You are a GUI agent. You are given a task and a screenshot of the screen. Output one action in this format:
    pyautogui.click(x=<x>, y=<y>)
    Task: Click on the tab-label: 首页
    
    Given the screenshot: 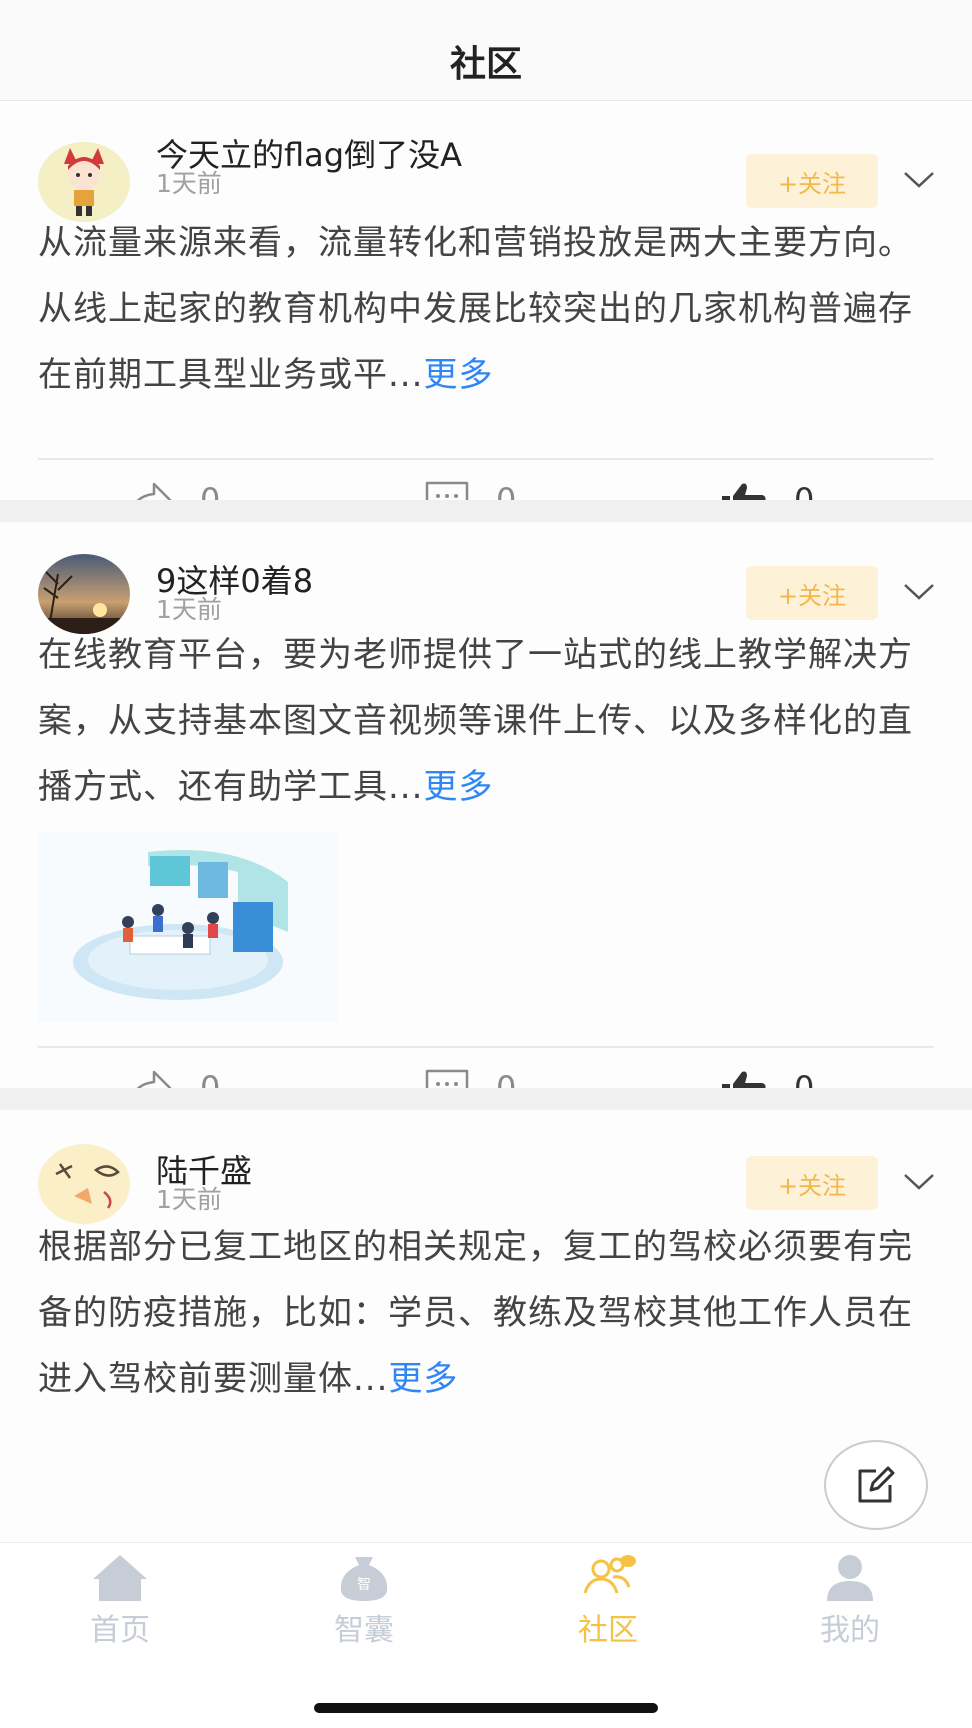 What is the action you would take?
    pyautogui.click(x=120, y=1630)
    